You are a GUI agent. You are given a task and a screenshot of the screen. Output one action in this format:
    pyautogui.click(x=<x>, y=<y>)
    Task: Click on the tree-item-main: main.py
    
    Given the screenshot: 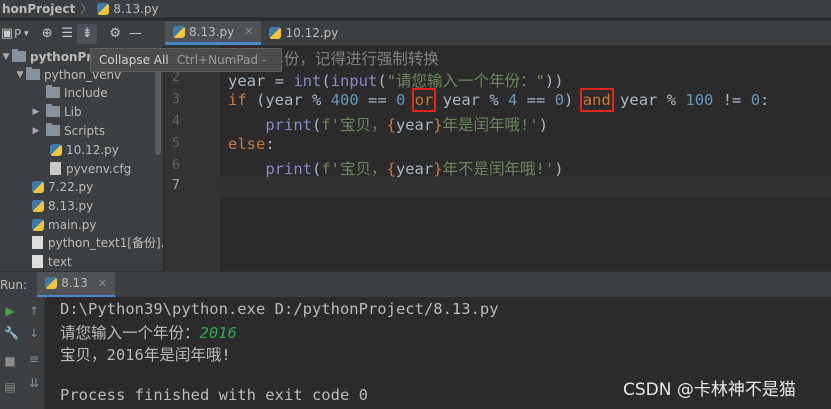 What is the action you would take?
    pyautogui.click(x=64, y=224)
    